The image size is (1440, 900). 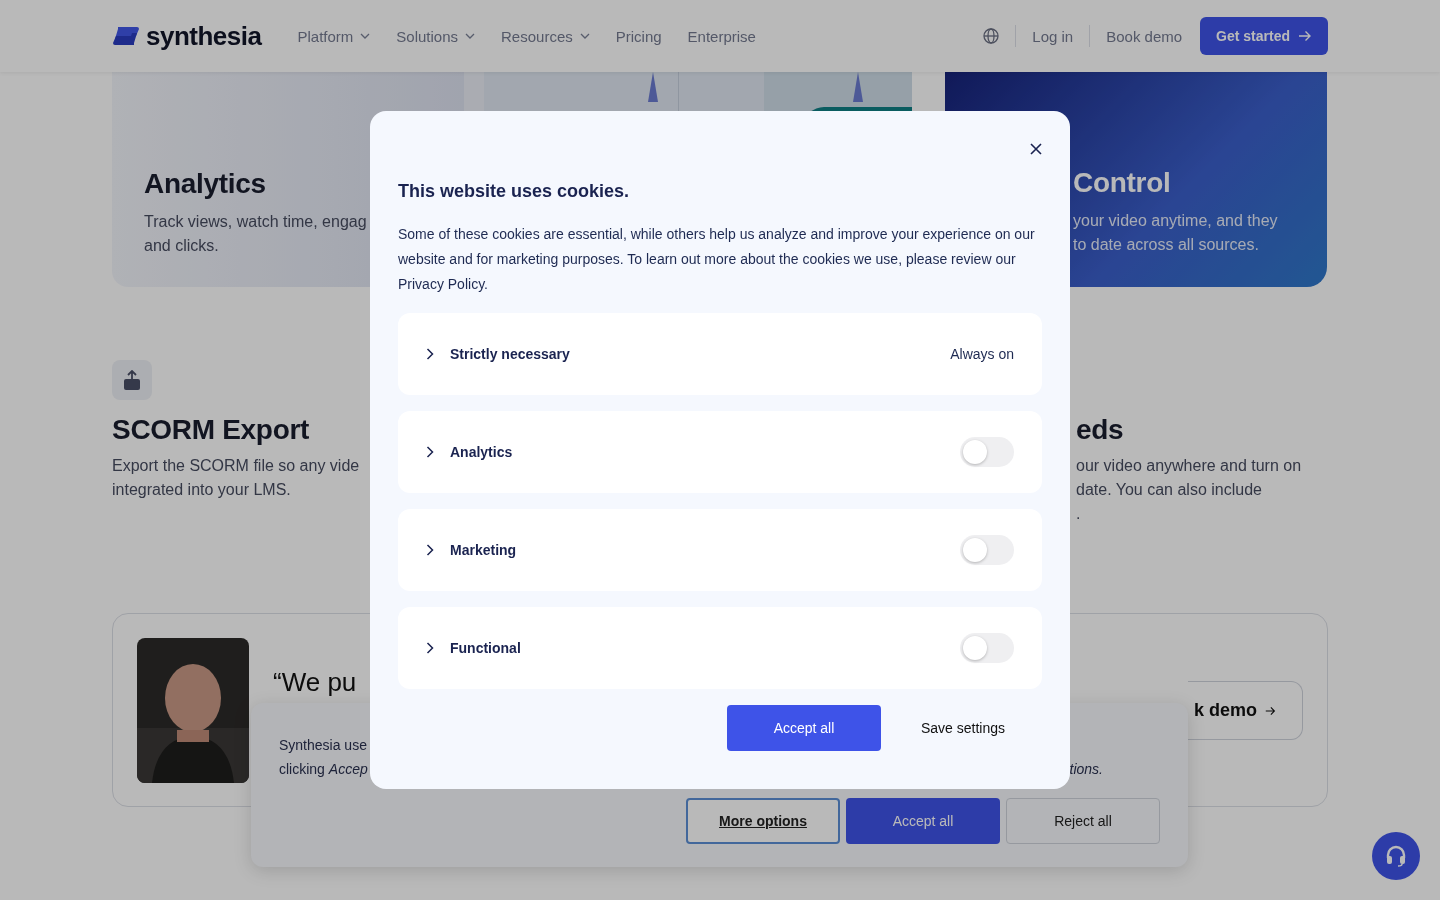 What do you see at coordinates (1122, 183) in the screenshot?
I see `card-title: Control` at bounding box center [1122, 183].